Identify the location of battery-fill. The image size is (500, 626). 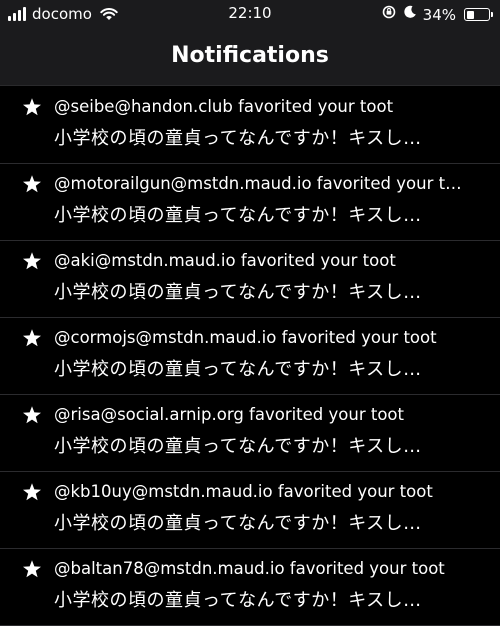
(470, 14).